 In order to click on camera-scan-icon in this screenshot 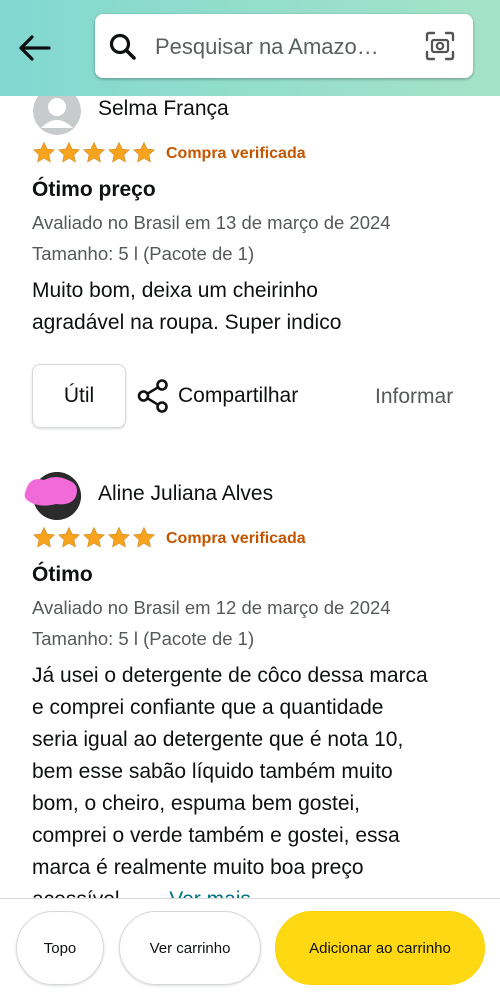, I will do `click(440, 46)`.